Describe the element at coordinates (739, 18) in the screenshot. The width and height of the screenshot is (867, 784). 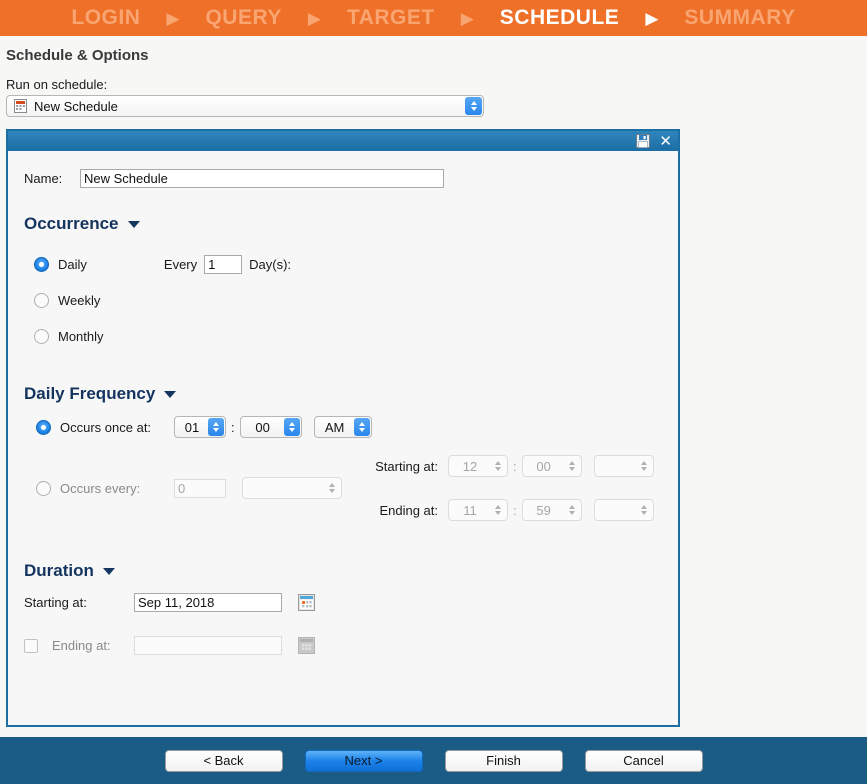
I see `wizard-step-summary: SUMMARY` at that location.